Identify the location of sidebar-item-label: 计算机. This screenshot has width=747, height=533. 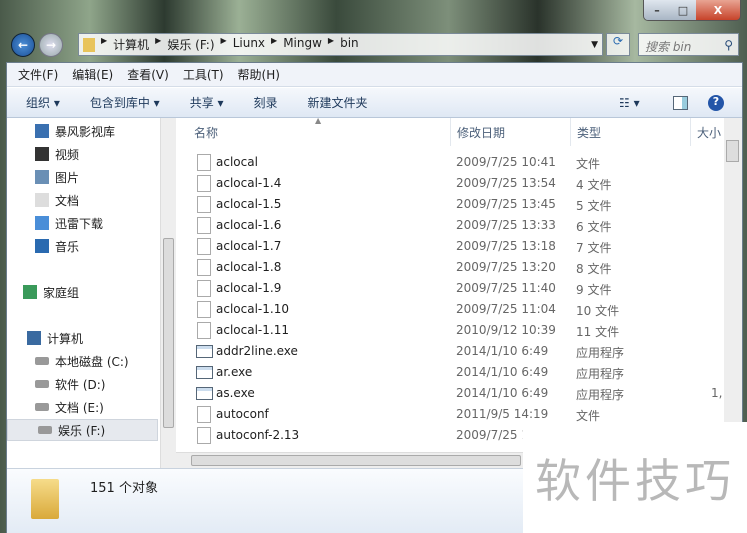
(65, 338).